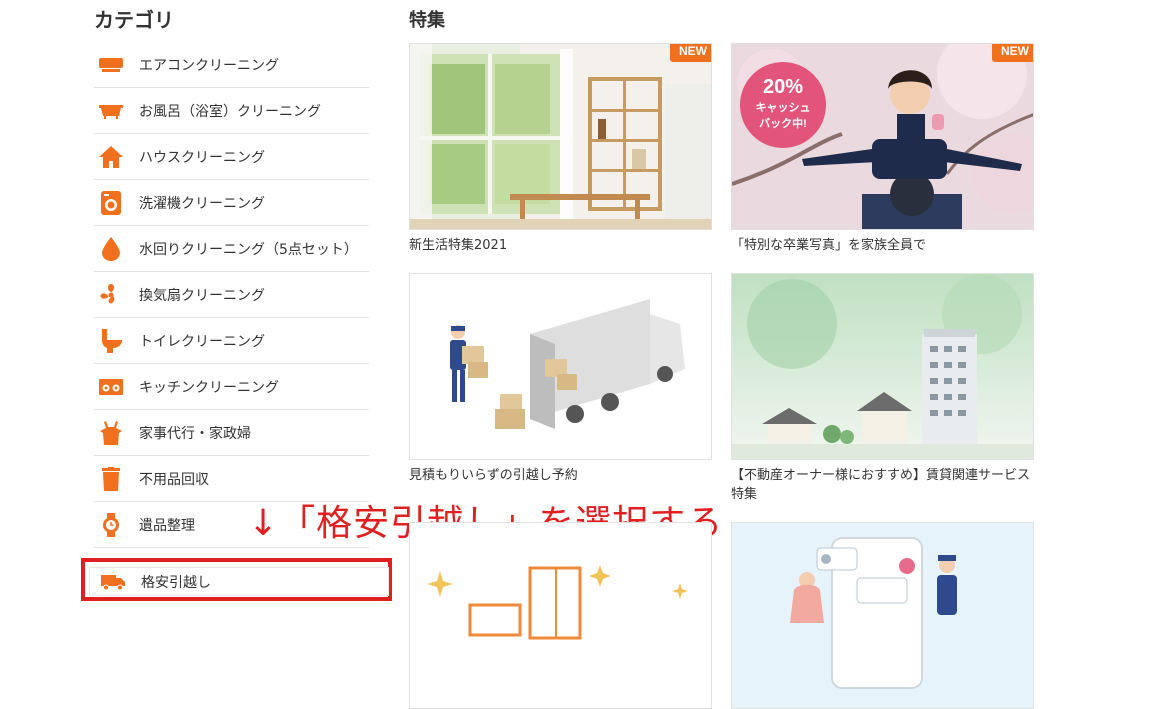 This screenshot has width=1163, height=709. Describe the element at coordinates (493, 475) in the screenshot. I see `feature-caption: 見積もりいらずの引越し予約` at that location.